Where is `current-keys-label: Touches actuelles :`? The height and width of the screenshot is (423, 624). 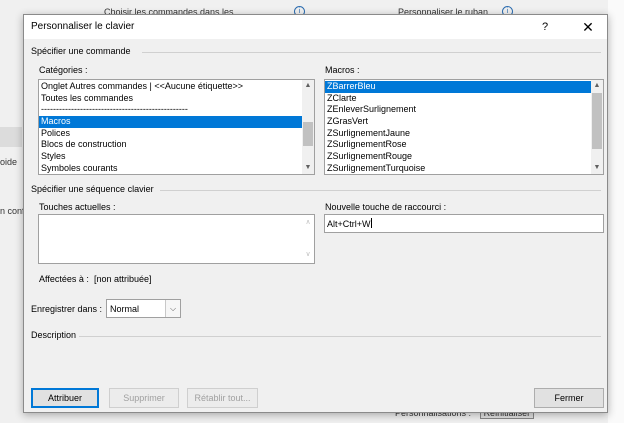
current-keys-label: Touches actuelles : is located at coordinates (77, 207).